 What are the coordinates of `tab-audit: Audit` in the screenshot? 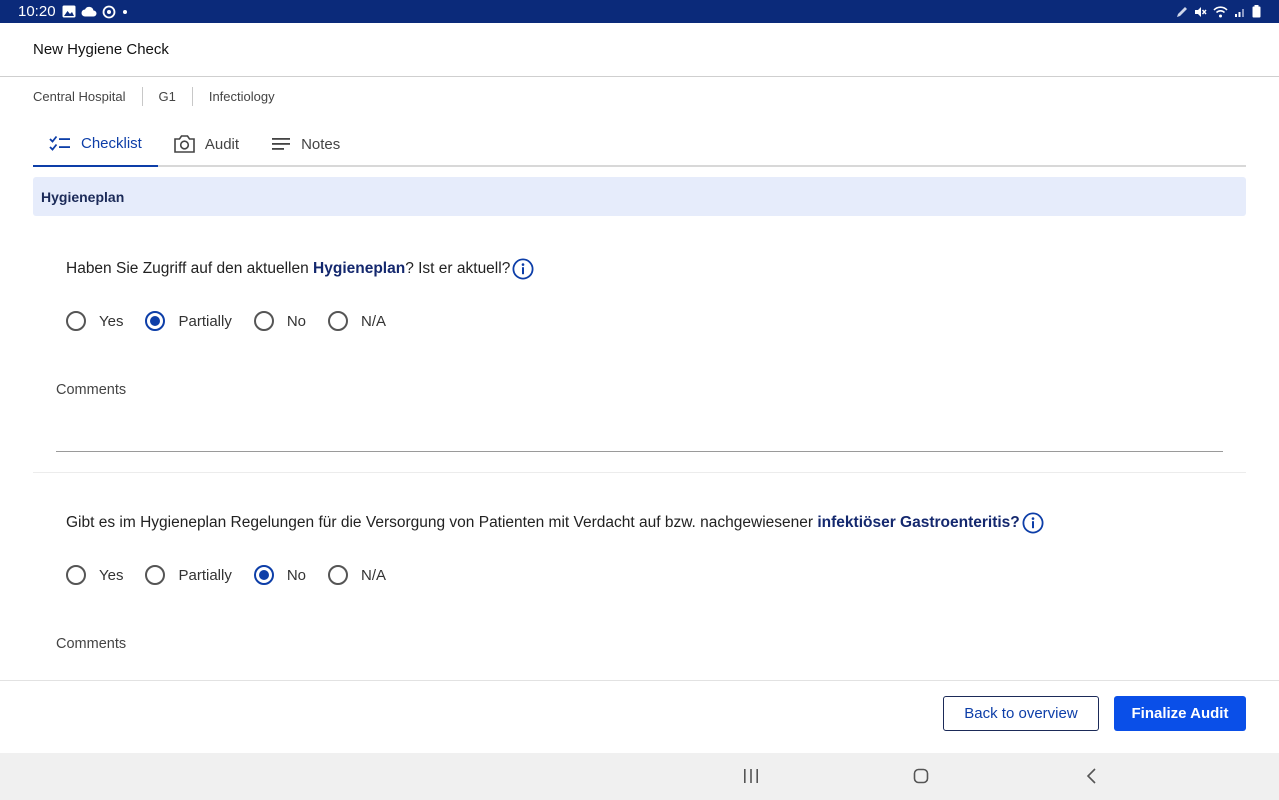 It's located at (206, 144).